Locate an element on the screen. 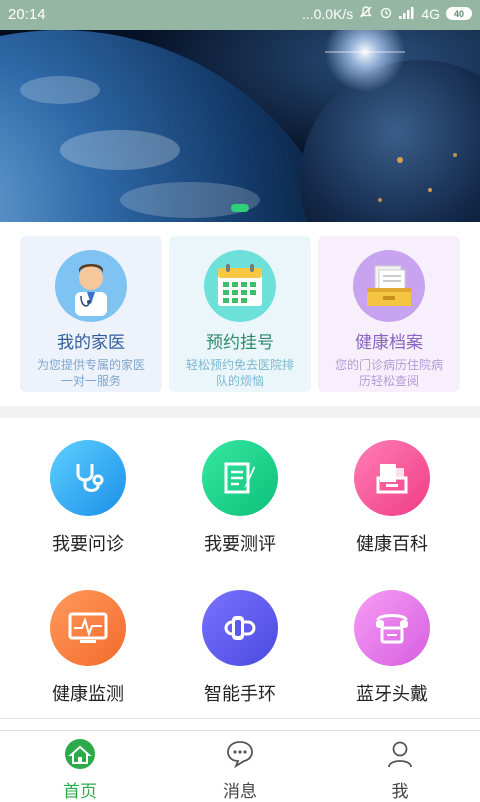  service-headset: 蓝牙头戴 is located at coordinates (392, 643).